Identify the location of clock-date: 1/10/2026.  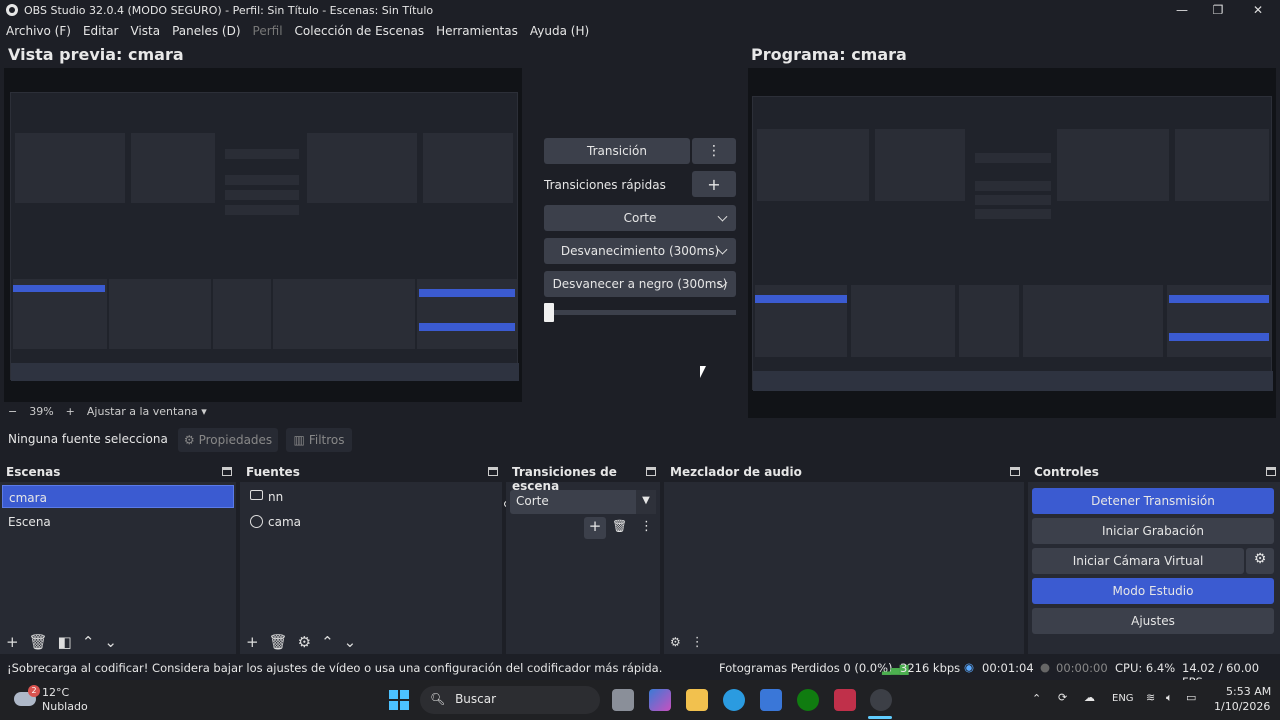
(1242, 706).